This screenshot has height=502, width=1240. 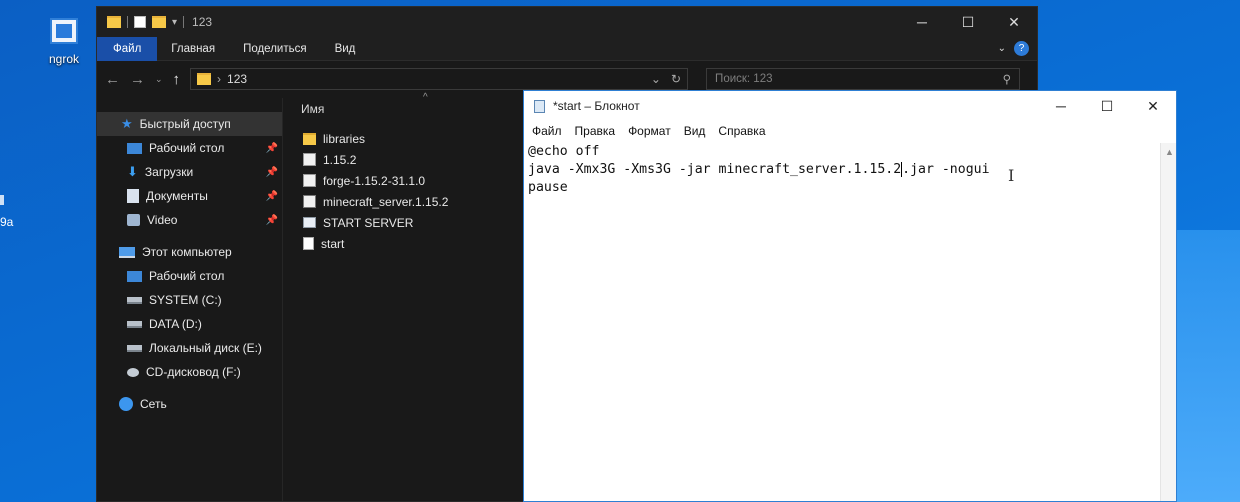 I want to click on file-row: start, so click(x=375, y=243).